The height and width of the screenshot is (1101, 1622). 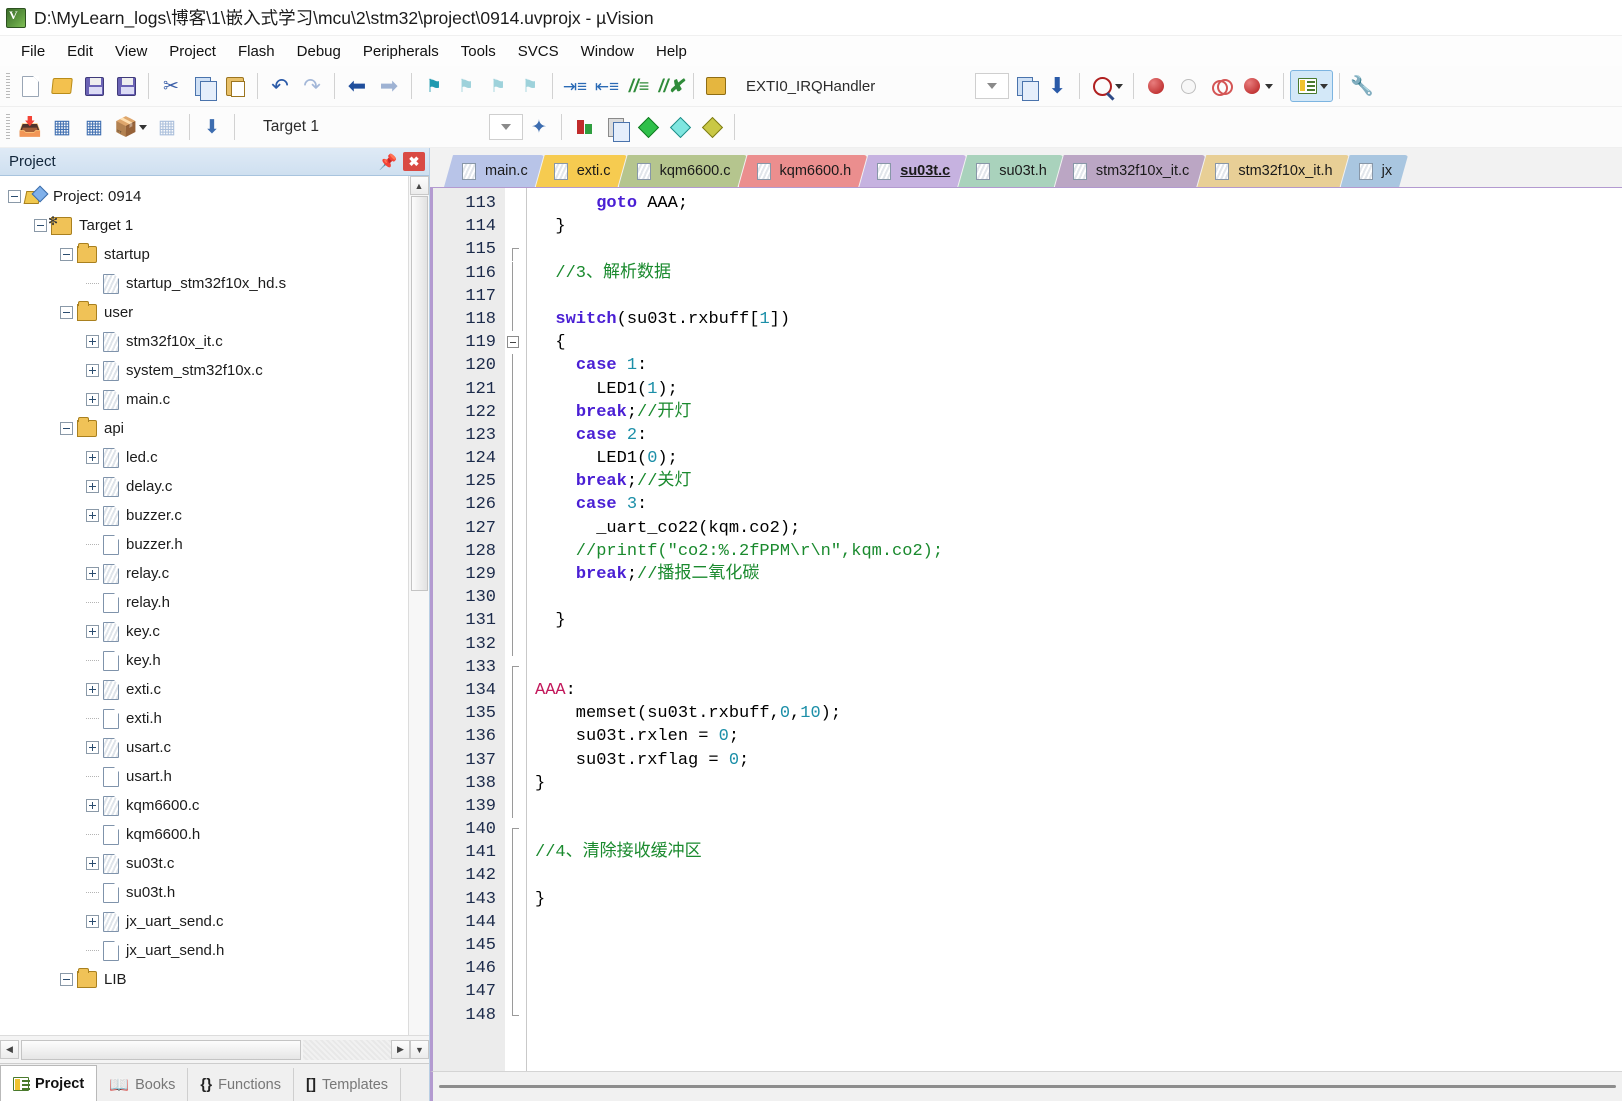 I want to click on editor-tab-kqm6600-c: kqm6600.c, so click(x=683, y=171).